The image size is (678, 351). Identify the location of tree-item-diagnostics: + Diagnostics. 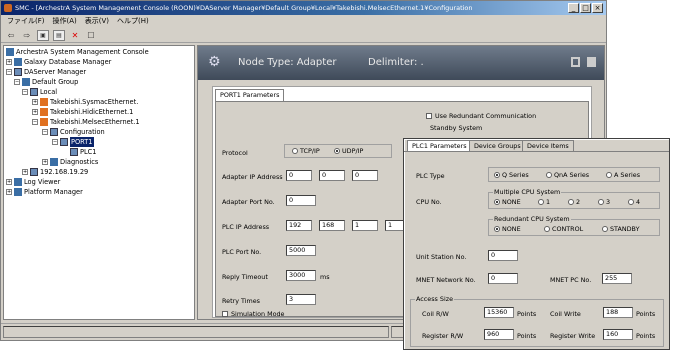
(70, 162).